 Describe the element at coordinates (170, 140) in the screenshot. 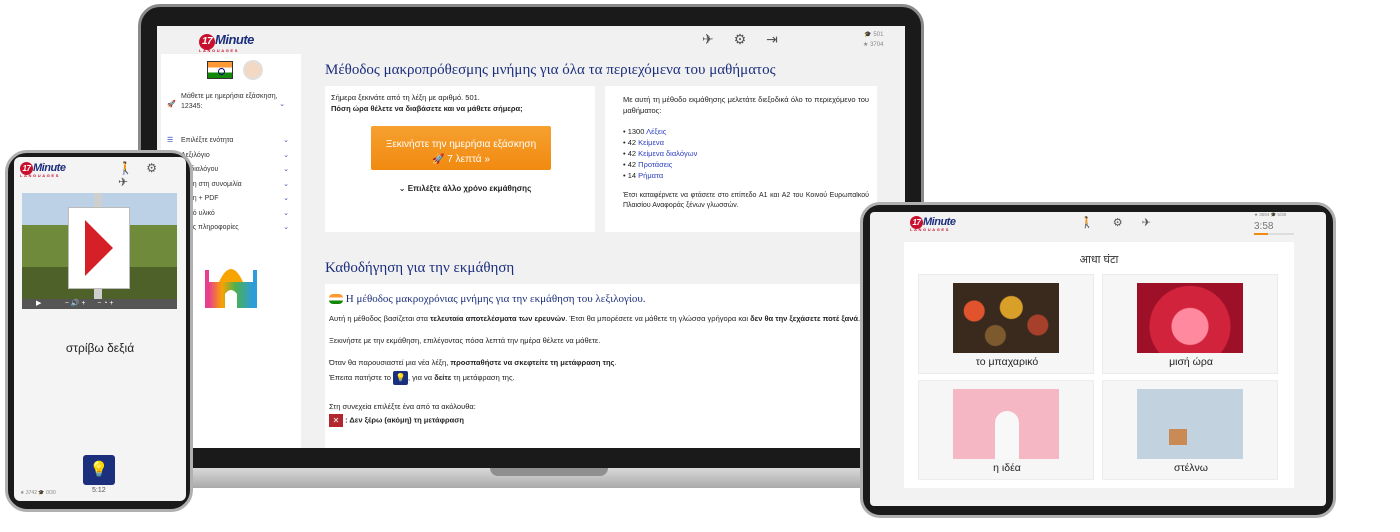

I see `list-icon: ☰` at that location.